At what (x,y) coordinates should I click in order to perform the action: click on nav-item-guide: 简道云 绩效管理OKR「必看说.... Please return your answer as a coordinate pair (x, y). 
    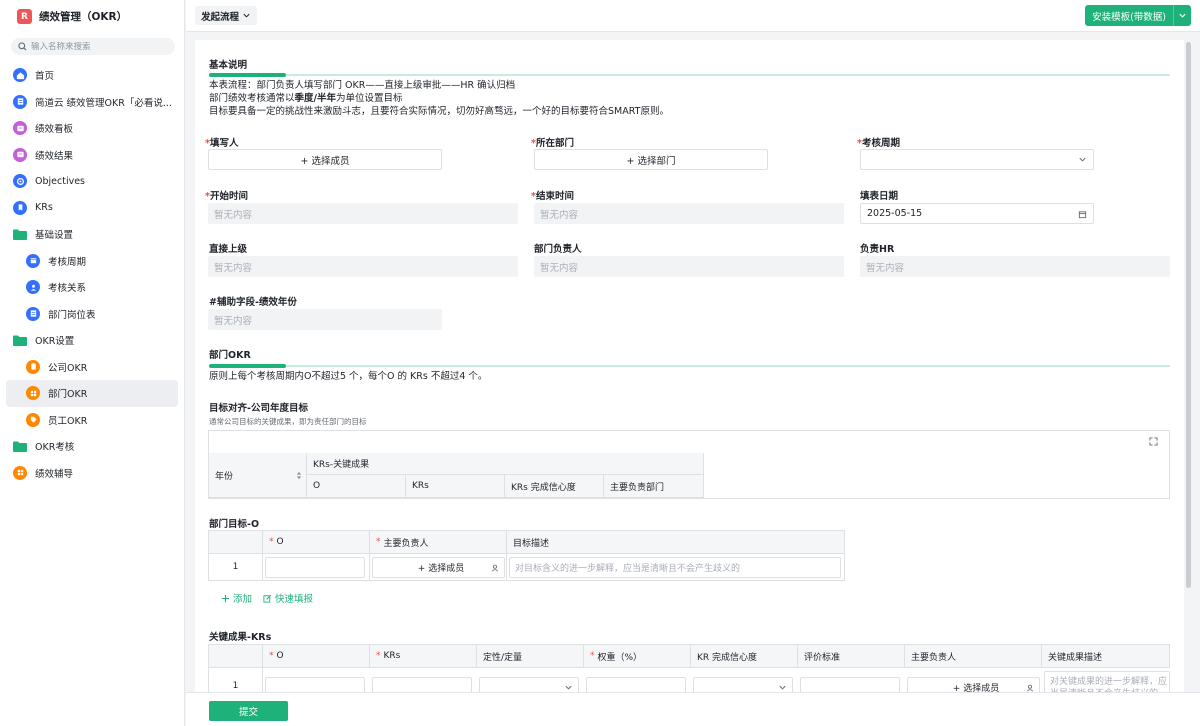
    Looking at the image, I should click on (92, 102).